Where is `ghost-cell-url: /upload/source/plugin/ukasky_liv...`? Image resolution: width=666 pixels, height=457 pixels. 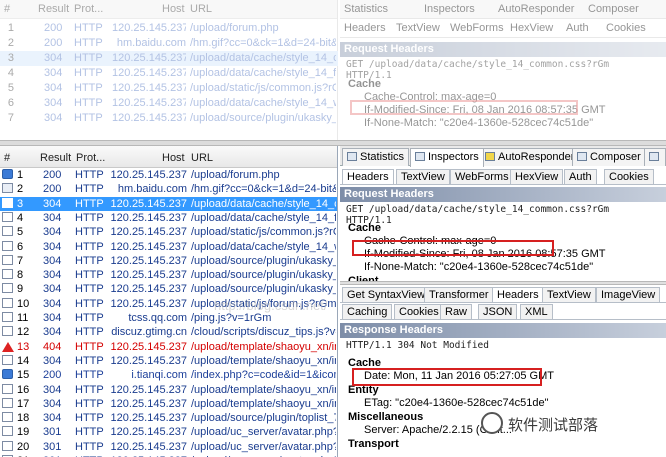 ghost-cell-url: /upload/source/plugin/ukasky_liv... is located at coordinates (263, 118).